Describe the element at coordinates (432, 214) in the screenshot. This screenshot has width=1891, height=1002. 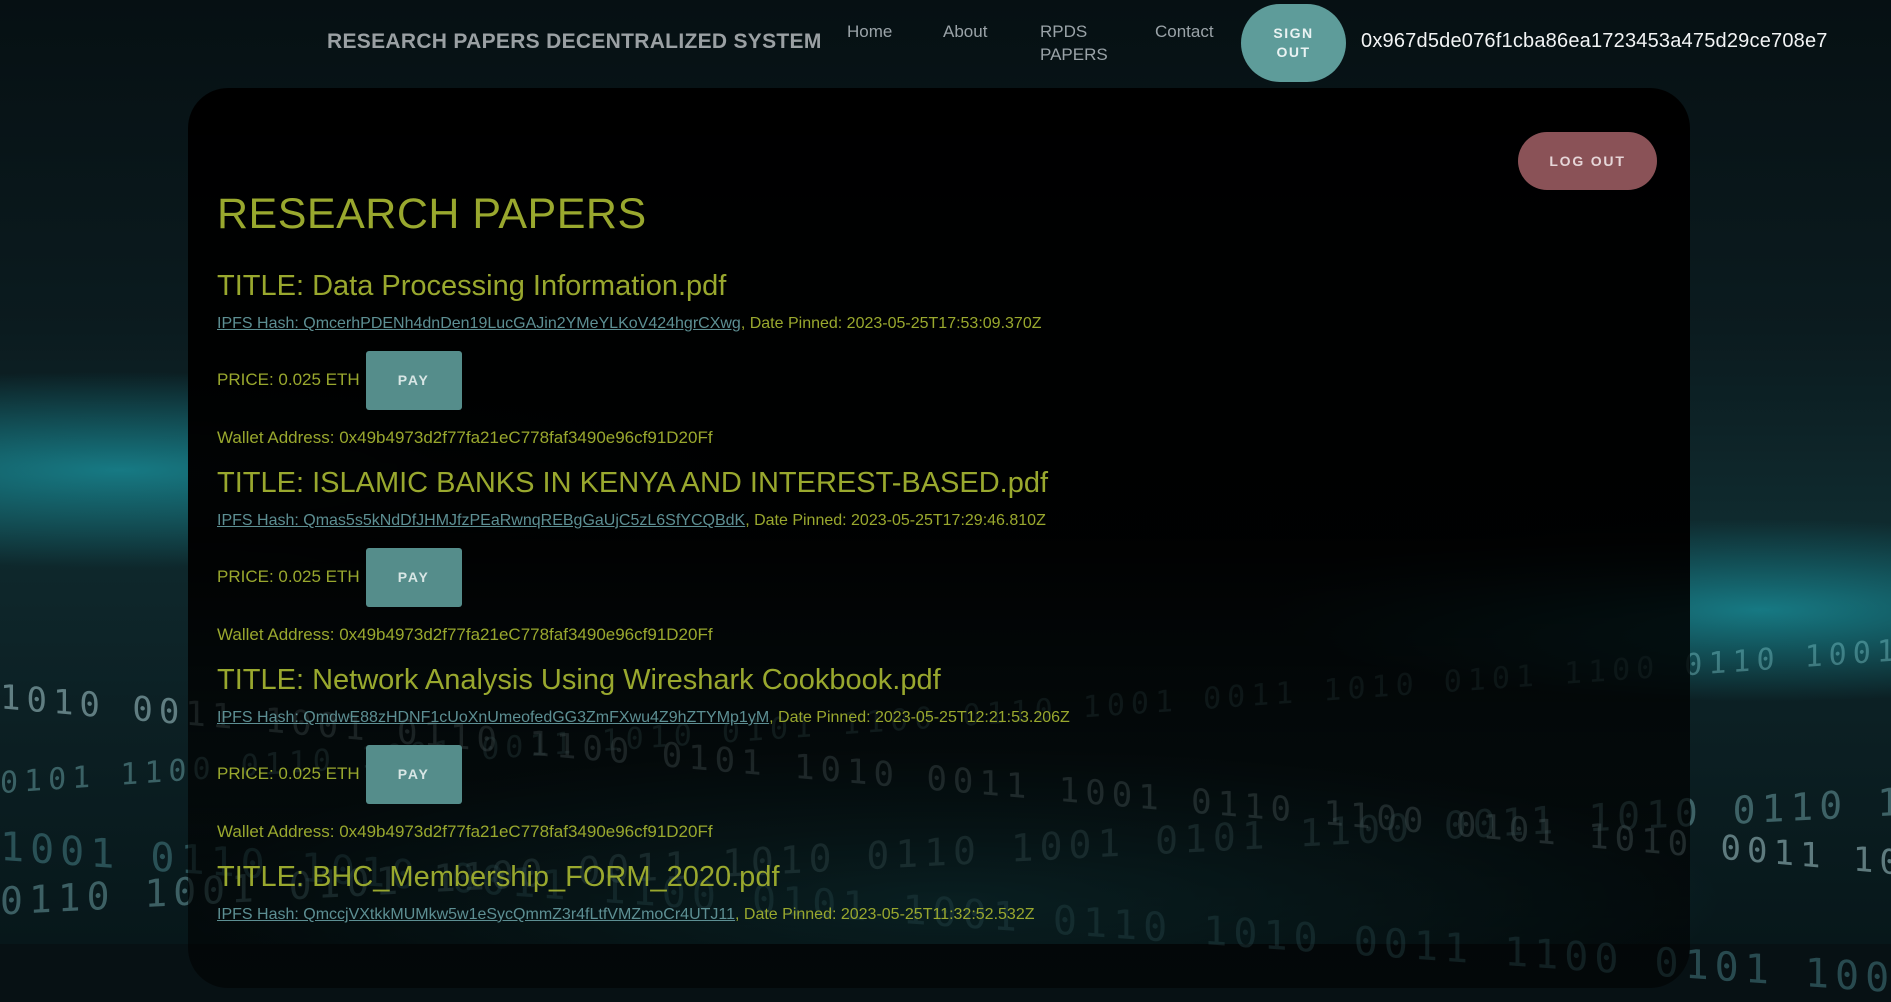
I see `page-title: RESEARCH PAPERS` at that location.